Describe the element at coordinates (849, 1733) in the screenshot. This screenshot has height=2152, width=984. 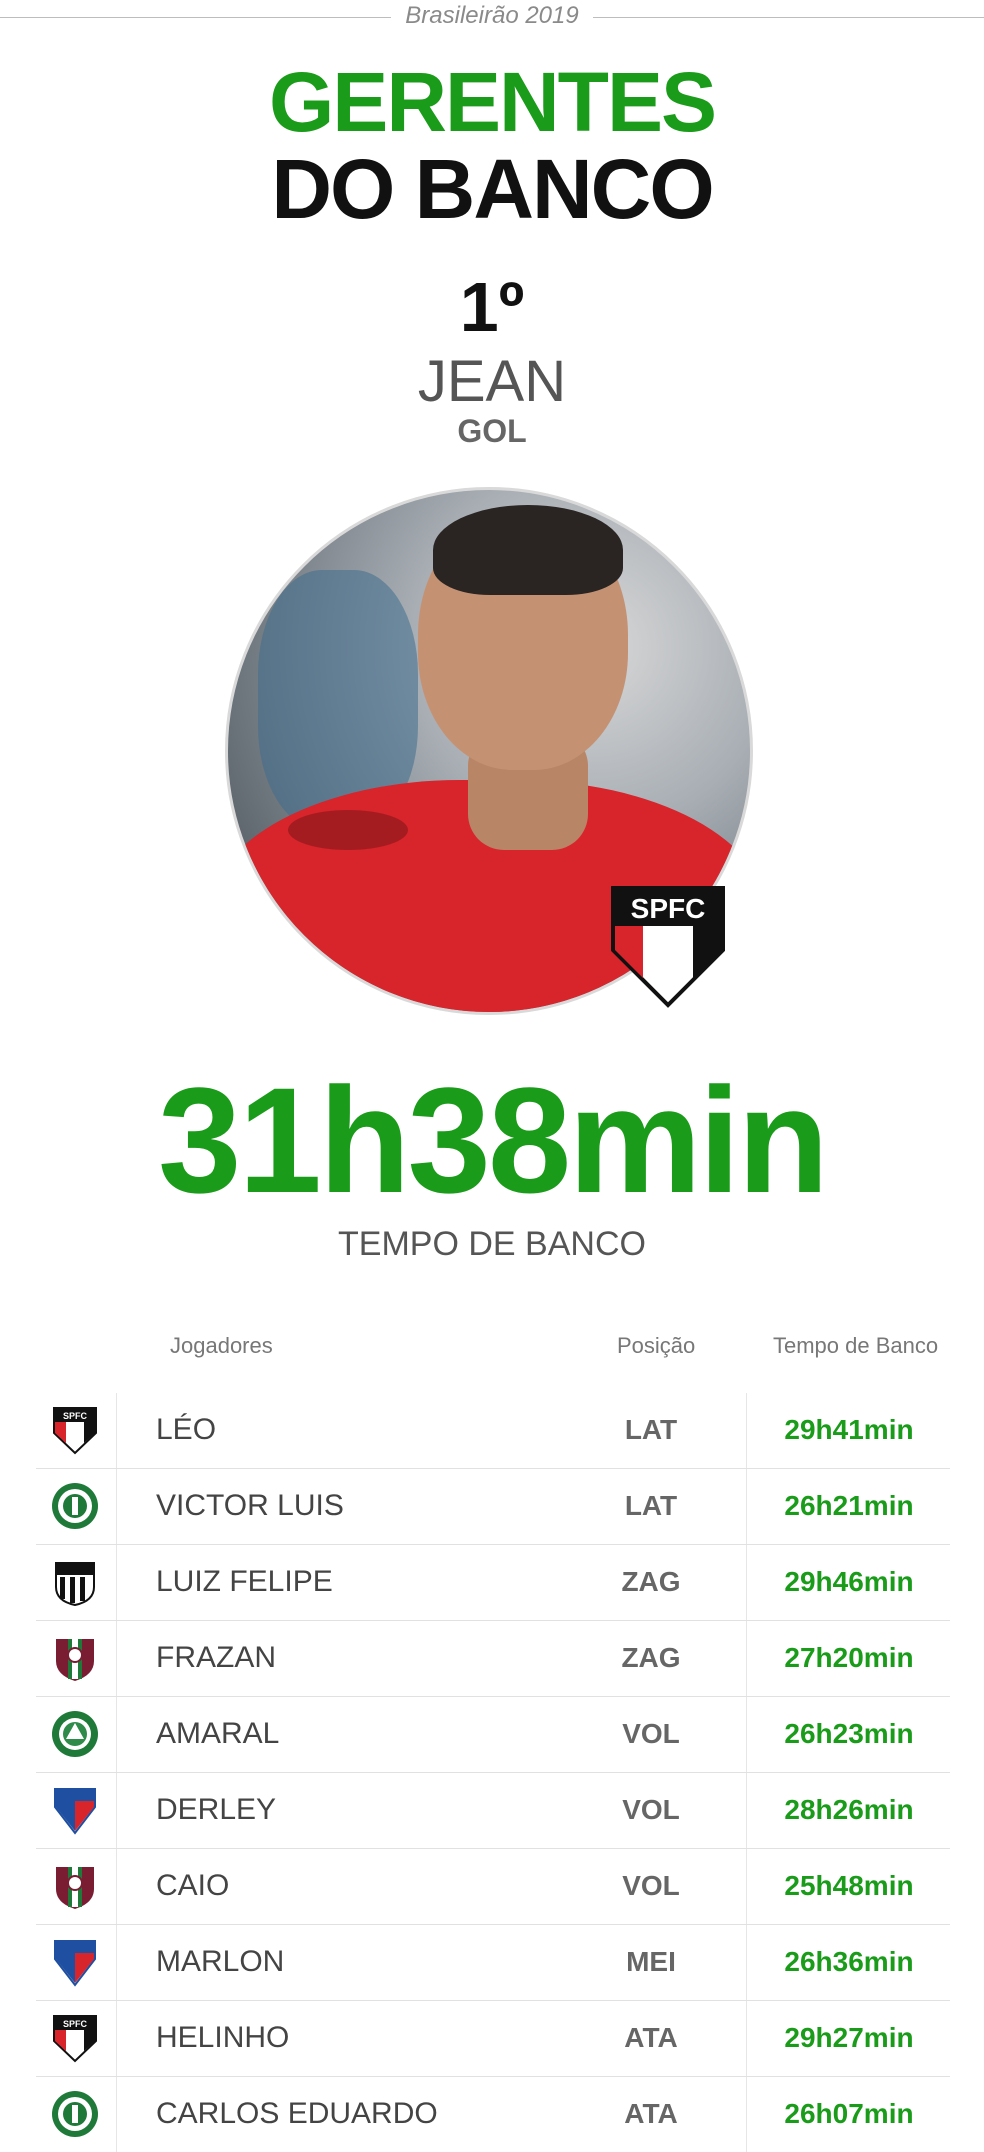
I see `player-bench-time: 26h23min` at that location.